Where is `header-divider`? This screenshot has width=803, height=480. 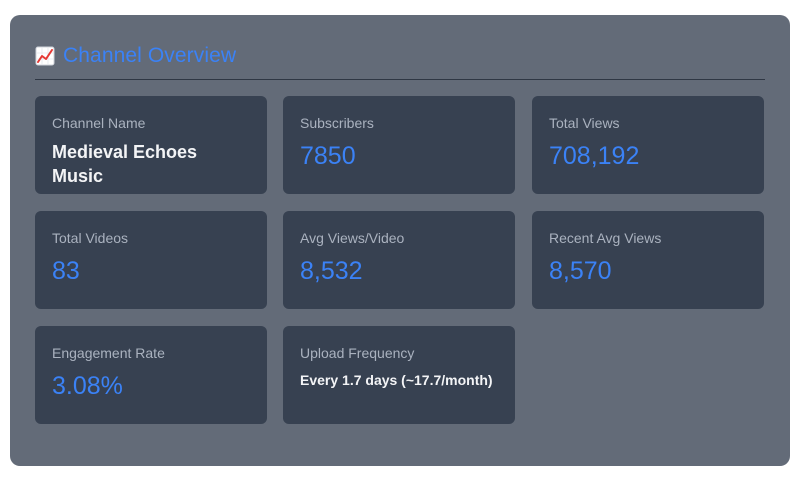
header-divider is located at coordinates (400, 79).